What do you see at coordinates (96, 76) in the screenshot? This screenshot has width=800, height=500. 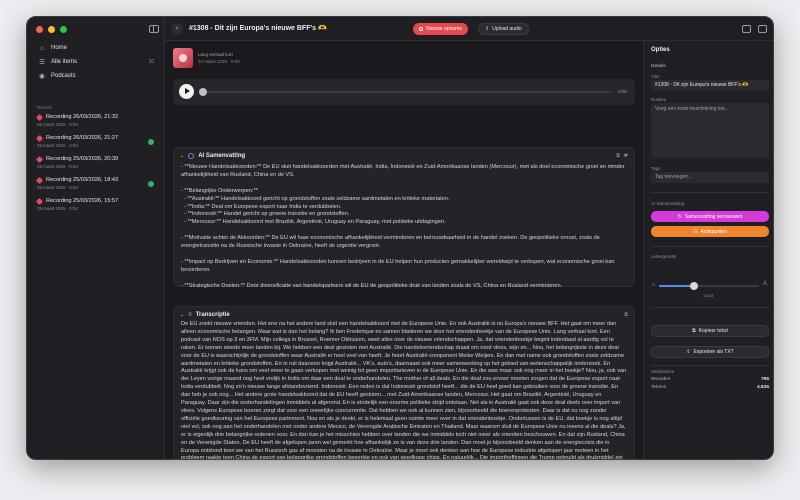 I see `sidebar-item-podcasts: ◉ Podcasts` at bounding box center [96, 76].